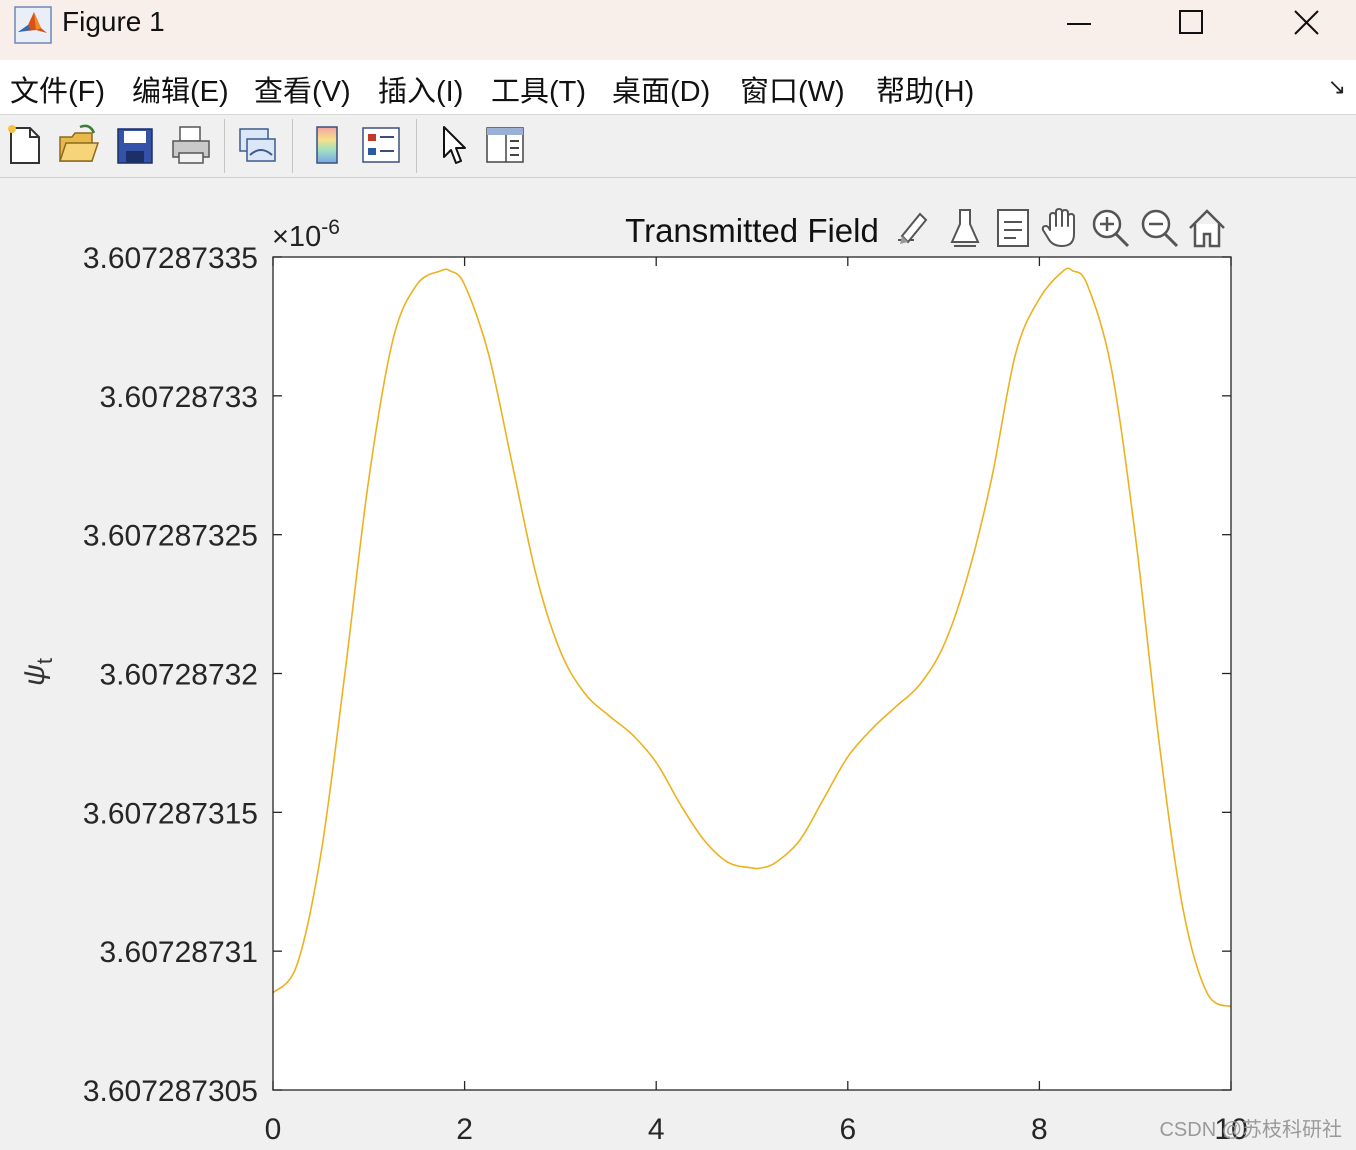  What do you see at coordinates (1159, 228) in the screenshot?
I see `zoom-out-icon` at bounding box center [1159, 228].